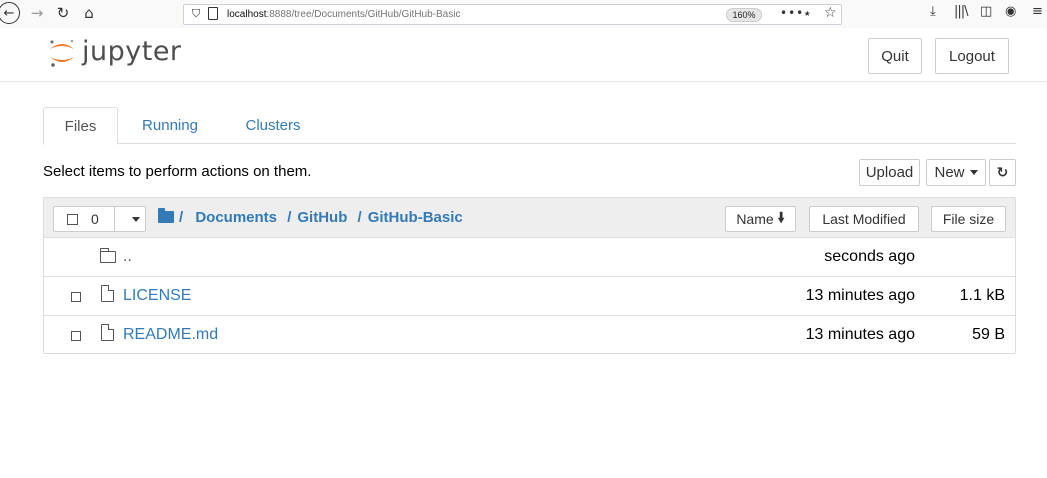 The height and width of the screenshot is (478, 1047). Describe the element at coordinates (889, 172) in the screenshot. I see `upload-button: Upload` at that location.